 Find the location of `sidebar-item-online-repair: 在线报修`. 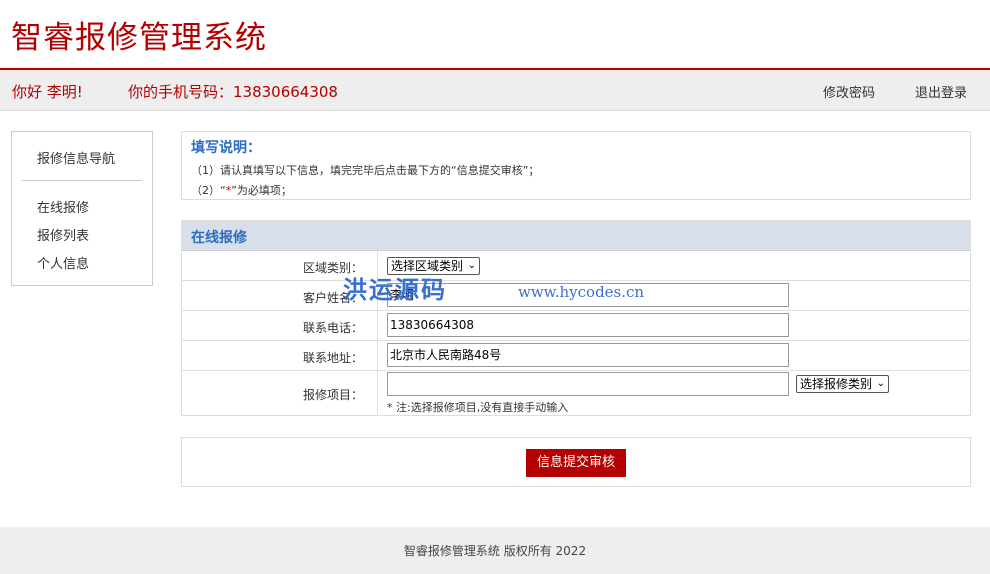

sidebar-item-online-repair: 在线报修 is located at coordinates (63, 206).